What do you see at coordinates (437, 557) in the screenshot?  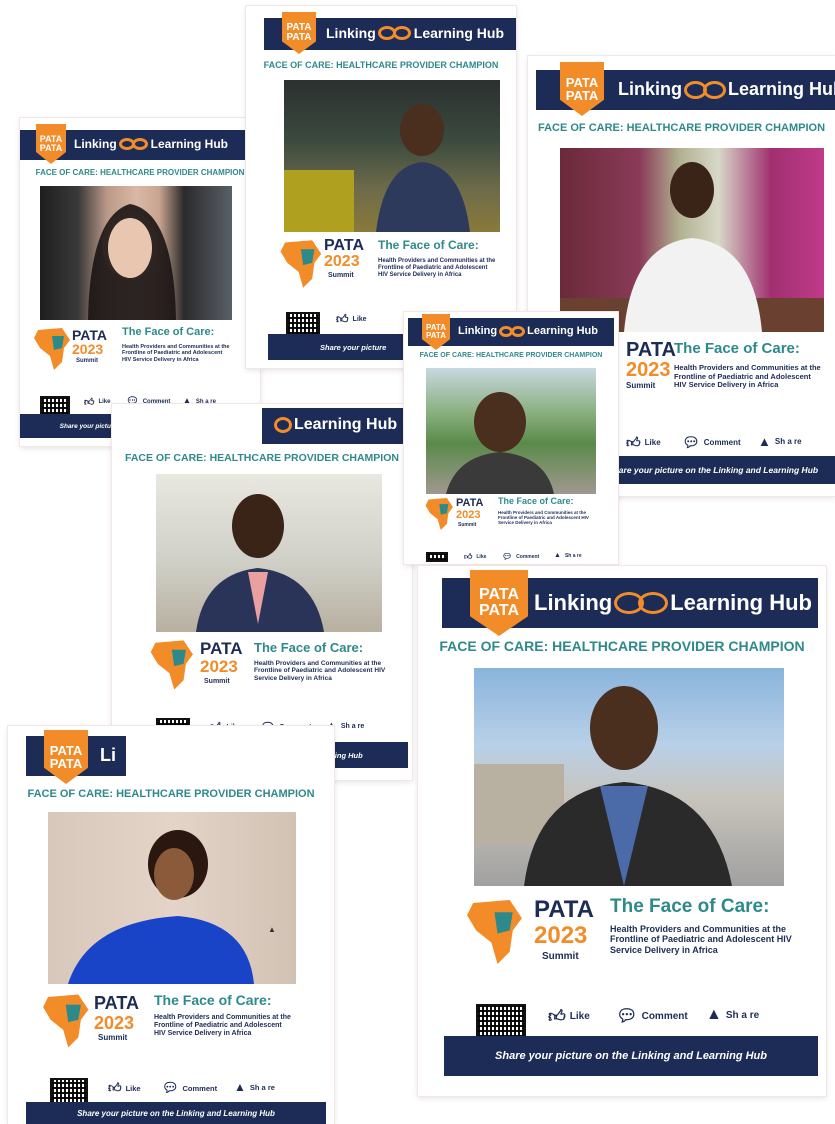 I see `qr-code` at bounding box center [437, 557].